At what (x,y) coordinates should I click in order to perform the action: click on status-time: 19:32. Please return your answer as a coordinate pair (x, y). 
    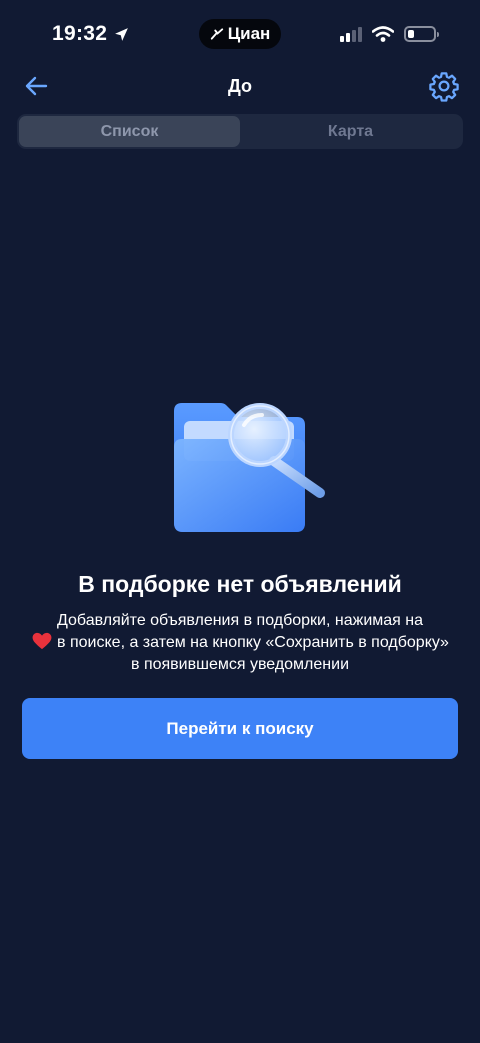
    Looking at the image, I should click on (91, 34).